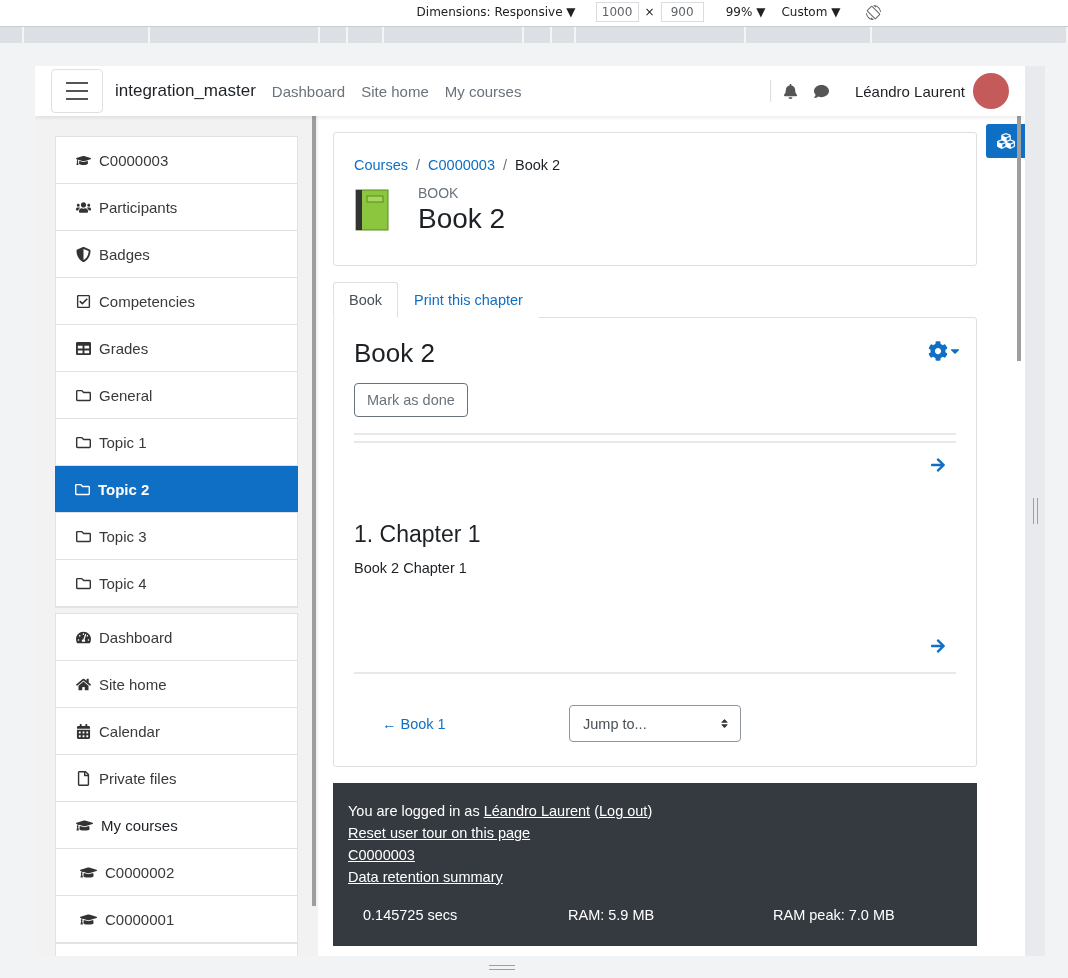  What do you see at coordinates (790, 91) in the screenshot?
I see `bell-icon` at bounding box center [790, 91].